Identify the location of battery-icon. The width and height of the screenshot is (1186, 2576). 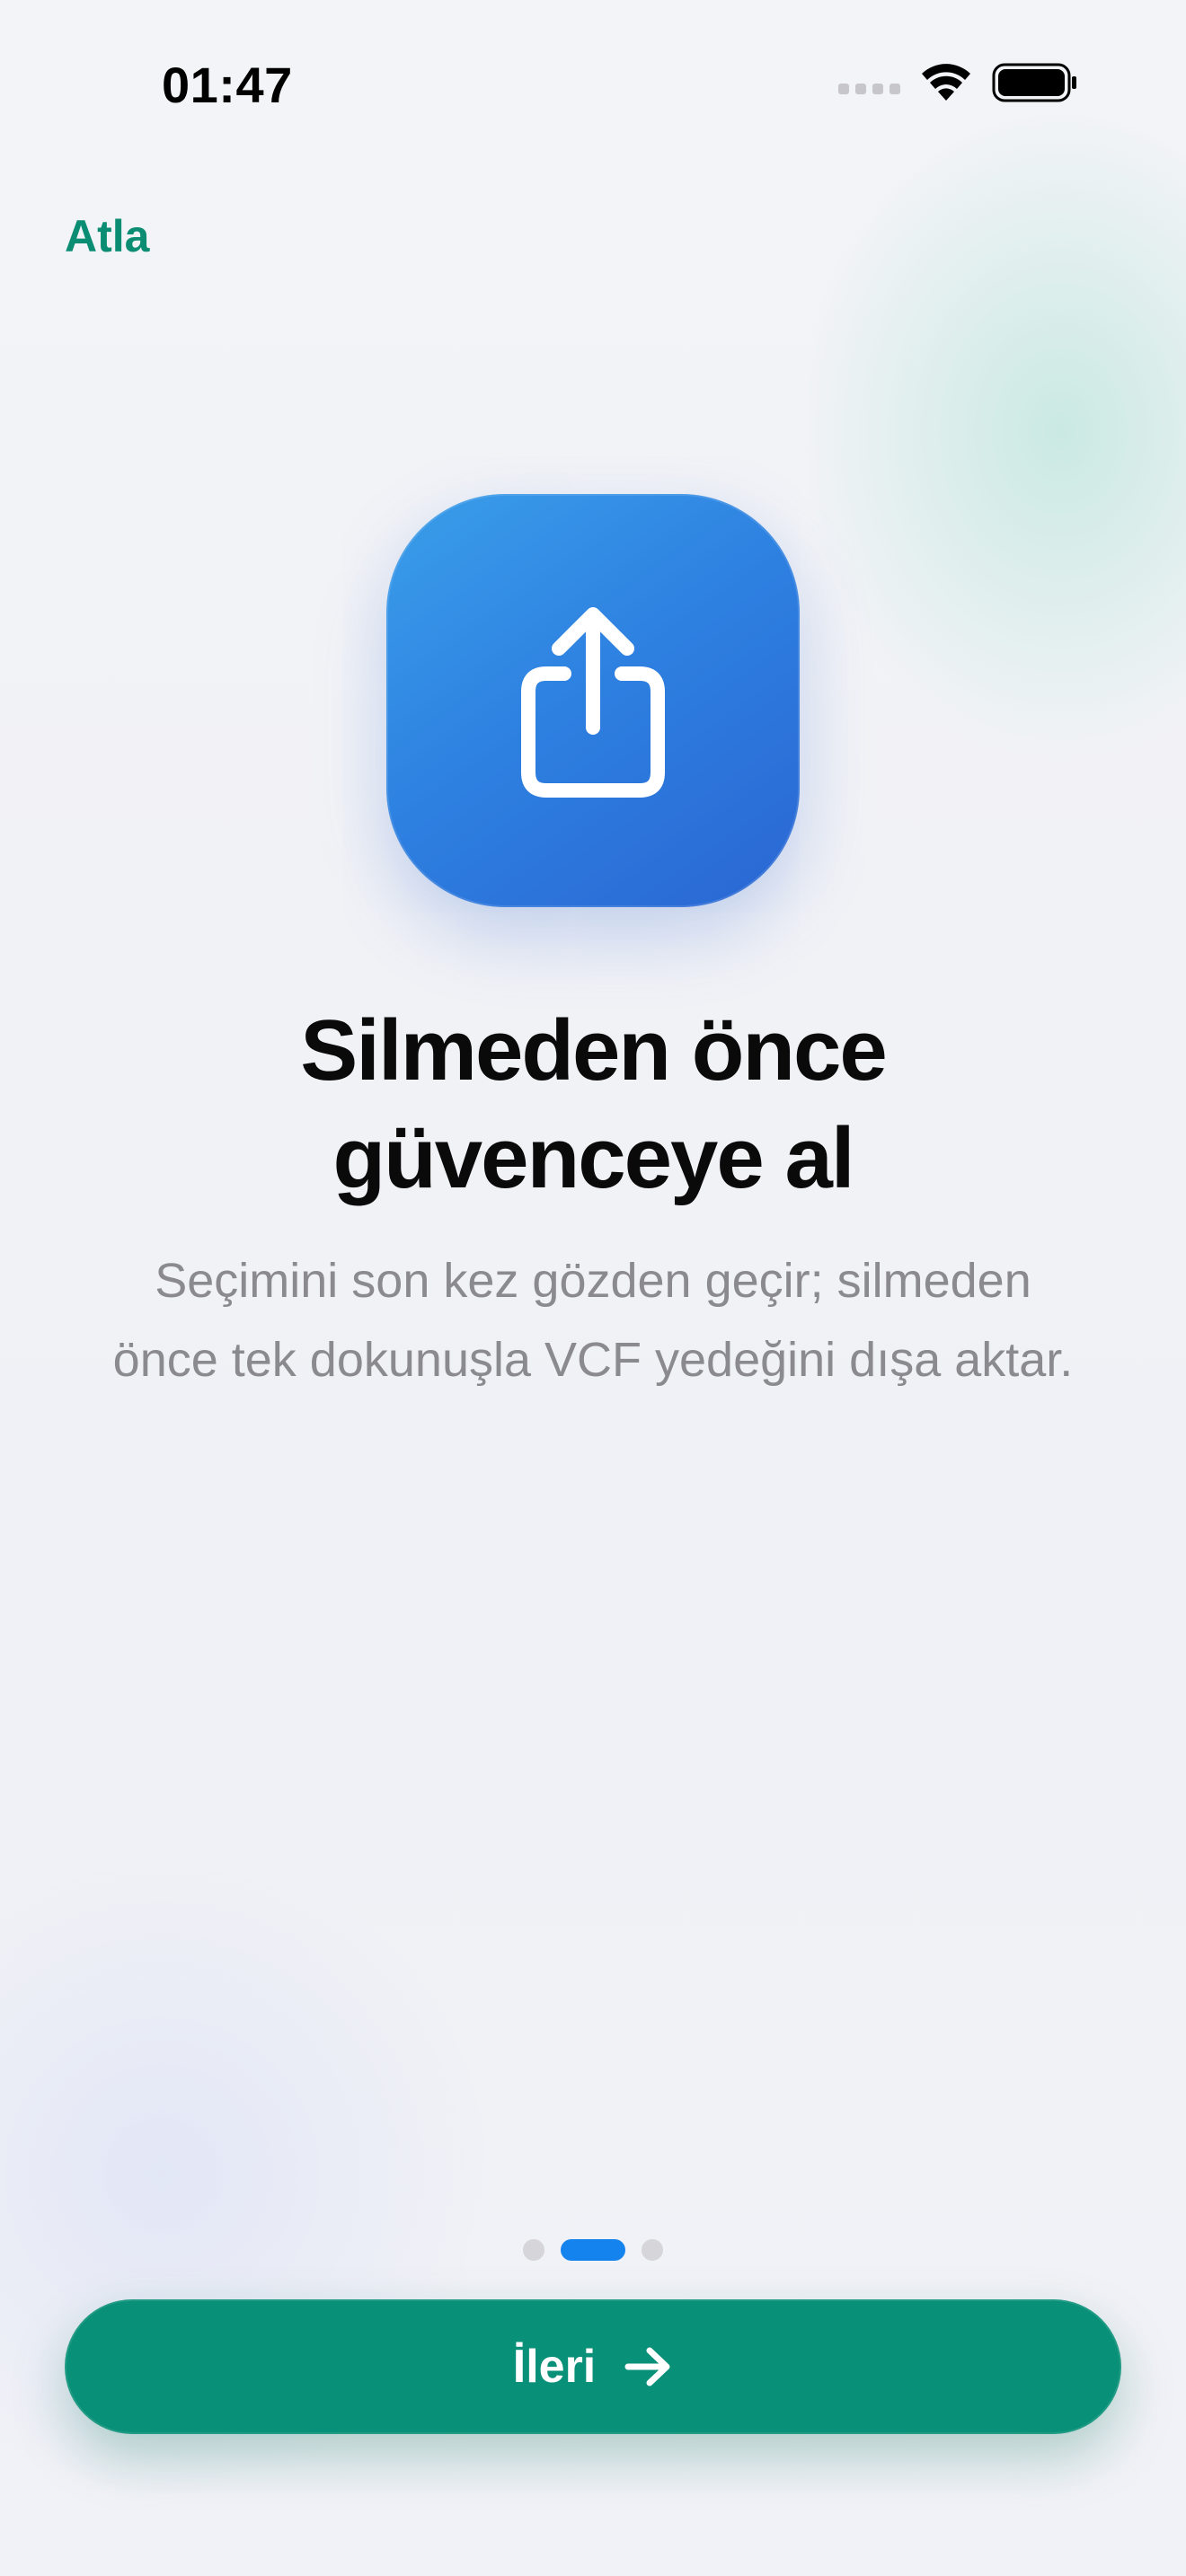
(1034, 82).